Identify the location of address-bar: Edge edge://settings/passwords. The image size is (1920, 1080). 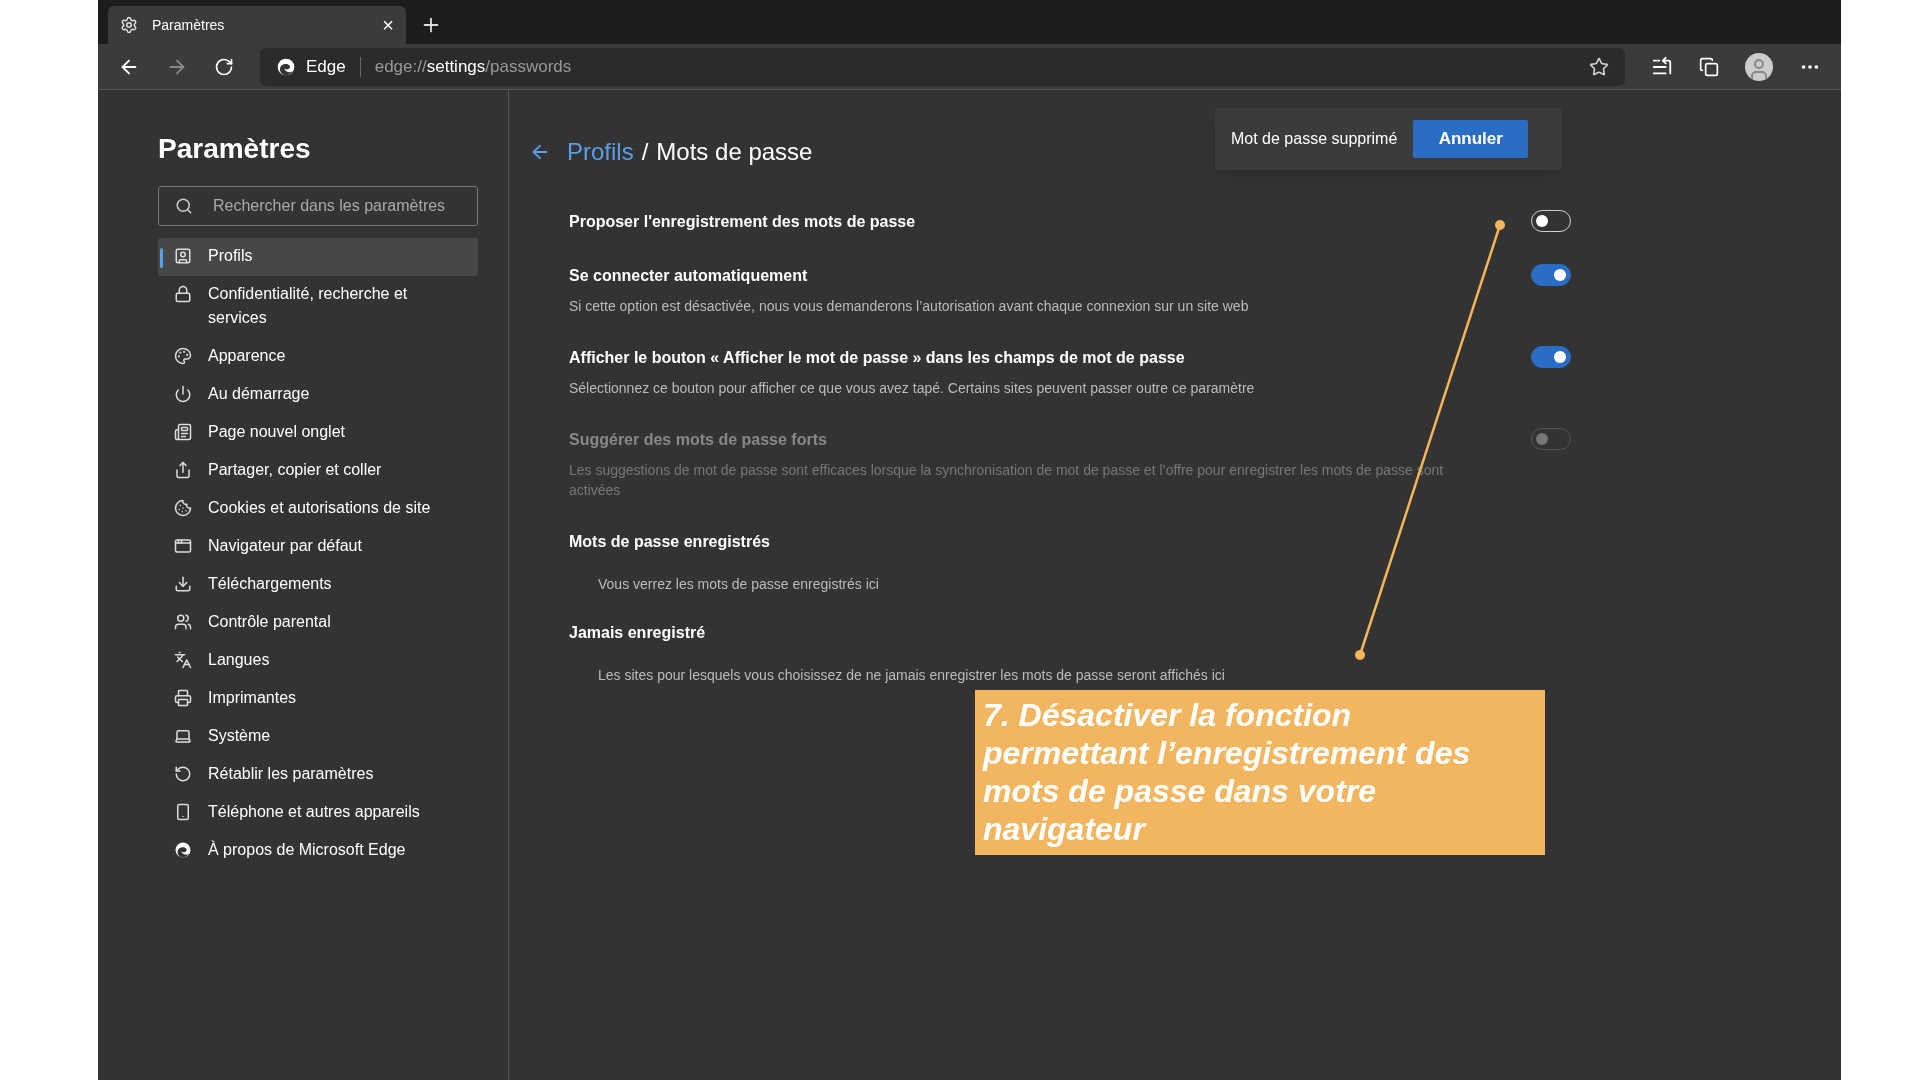
(942, 66).